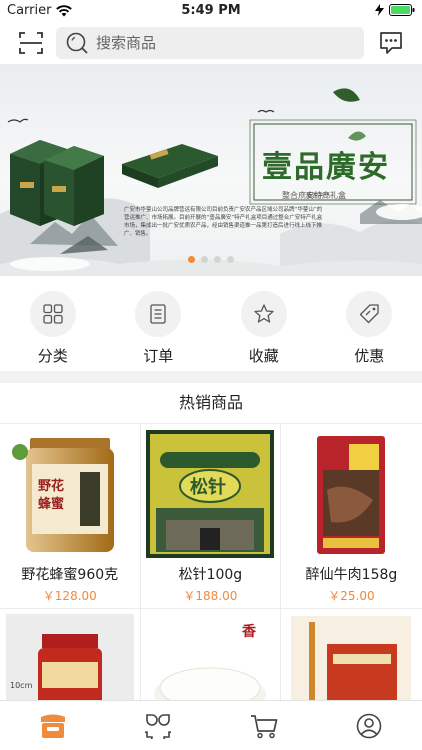 This screenshot has width=422, height=750. I want to click on product-image-beef, so click(351, 494).